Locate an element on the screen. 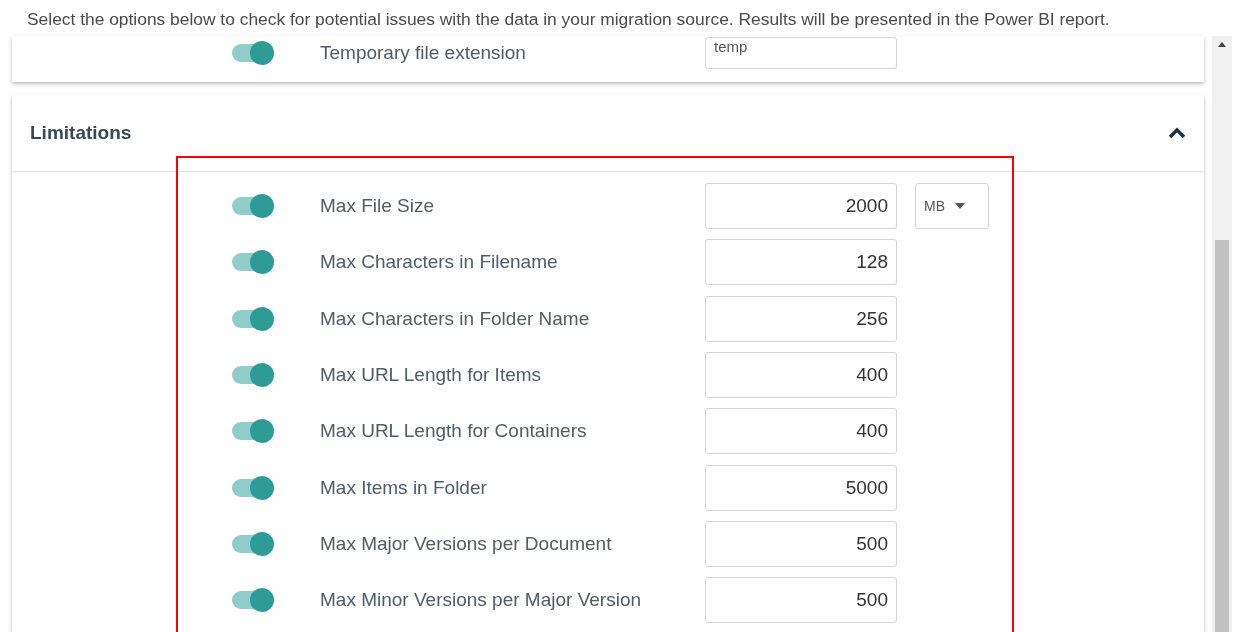 This screenshot has width=1236, height=632. section-title: Limitations is located at coordinates (81, 132).